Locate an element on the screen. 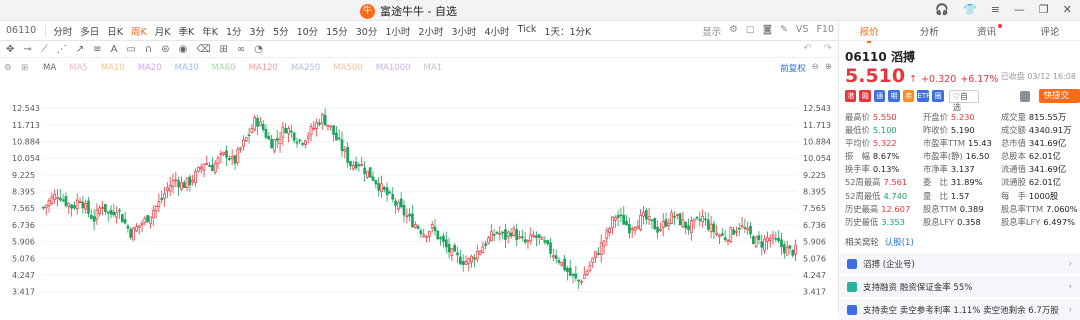 Image resolution: width=1080 pixels, height=320 pixels. minimize-icon: — is located at coordinates (1019, 9).